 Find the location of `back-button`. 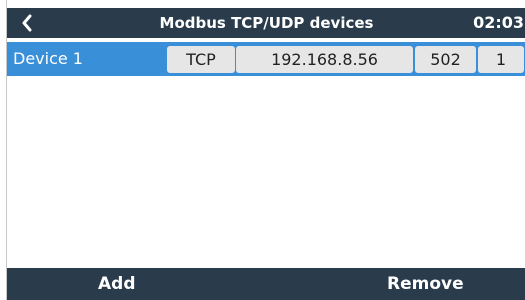

back-button is located at coordinates (27, 23).